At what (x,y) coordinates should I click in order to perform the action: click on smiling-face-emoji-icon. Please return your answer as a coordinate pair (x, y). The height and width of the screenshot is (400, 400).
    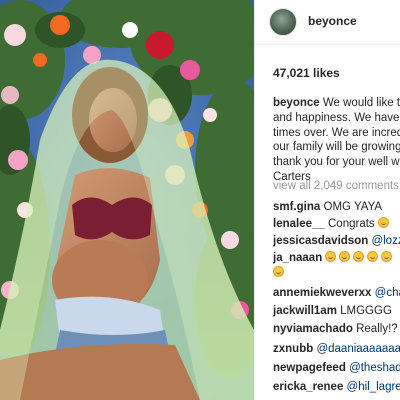
    Looking at the image, I should click on (383, 222).